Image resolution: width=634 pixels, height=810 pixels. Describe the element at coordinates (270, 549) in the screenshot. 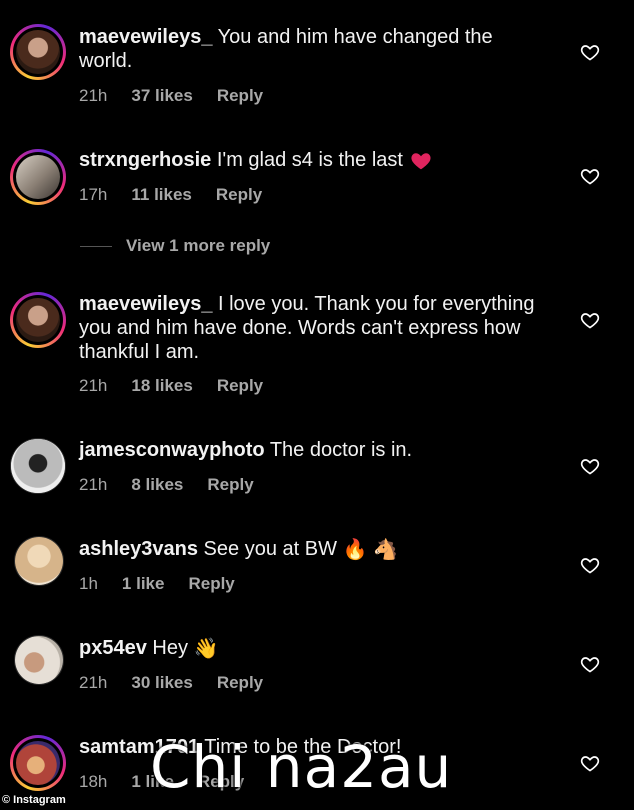

I see `comment-text: See you at BW` at that location.